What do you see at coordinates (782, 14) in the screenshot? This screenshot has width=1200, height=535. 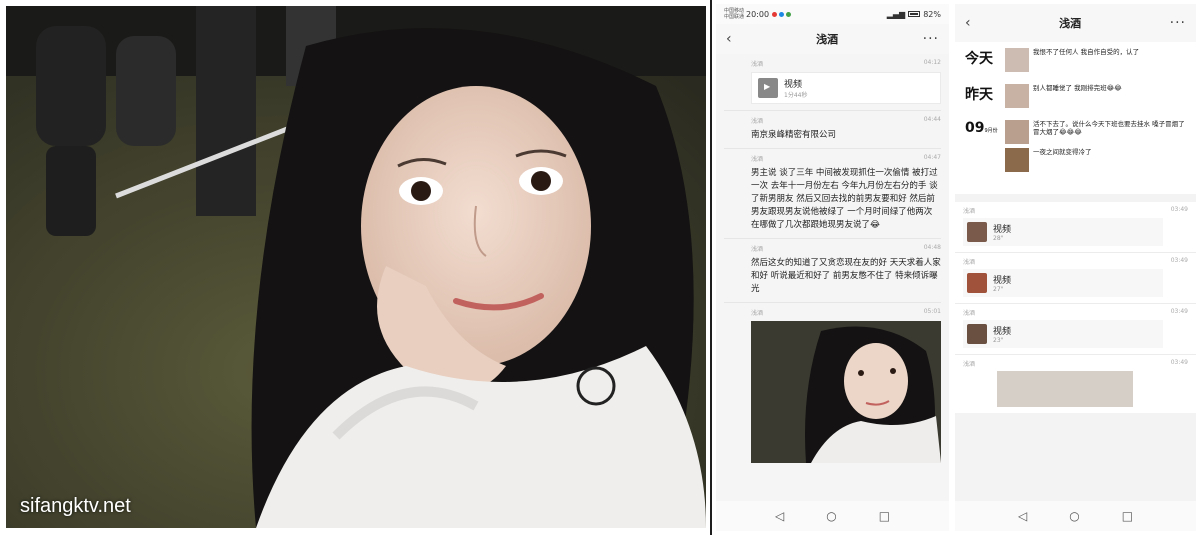 I see `notification-dots` at bounding box center [782, 14].